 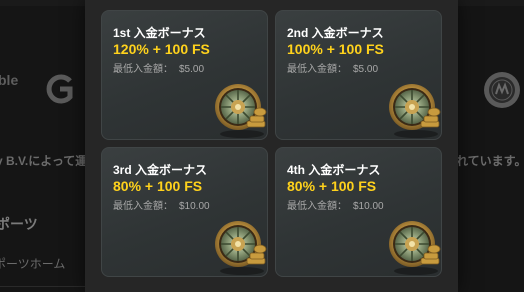 I want to click on bonus-card-1: 1st 入金ボーナス 120% + 100 FS 最低入金額： $5.00, so click(x=184, y=75).